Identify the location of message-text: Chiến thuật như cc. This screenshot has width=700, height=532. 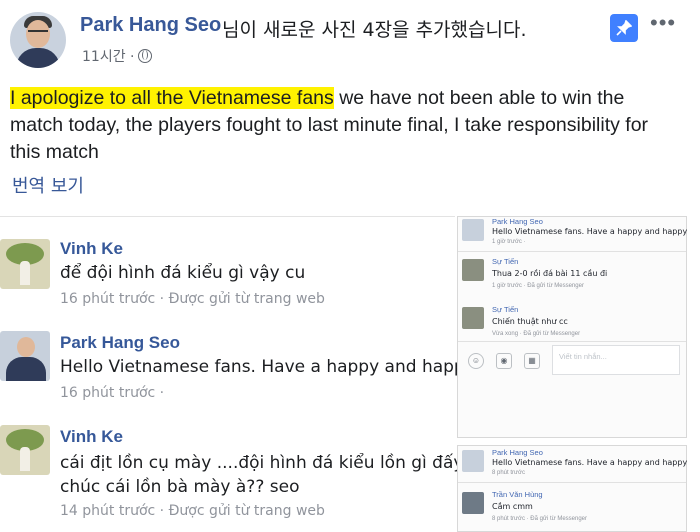
(530, 321).